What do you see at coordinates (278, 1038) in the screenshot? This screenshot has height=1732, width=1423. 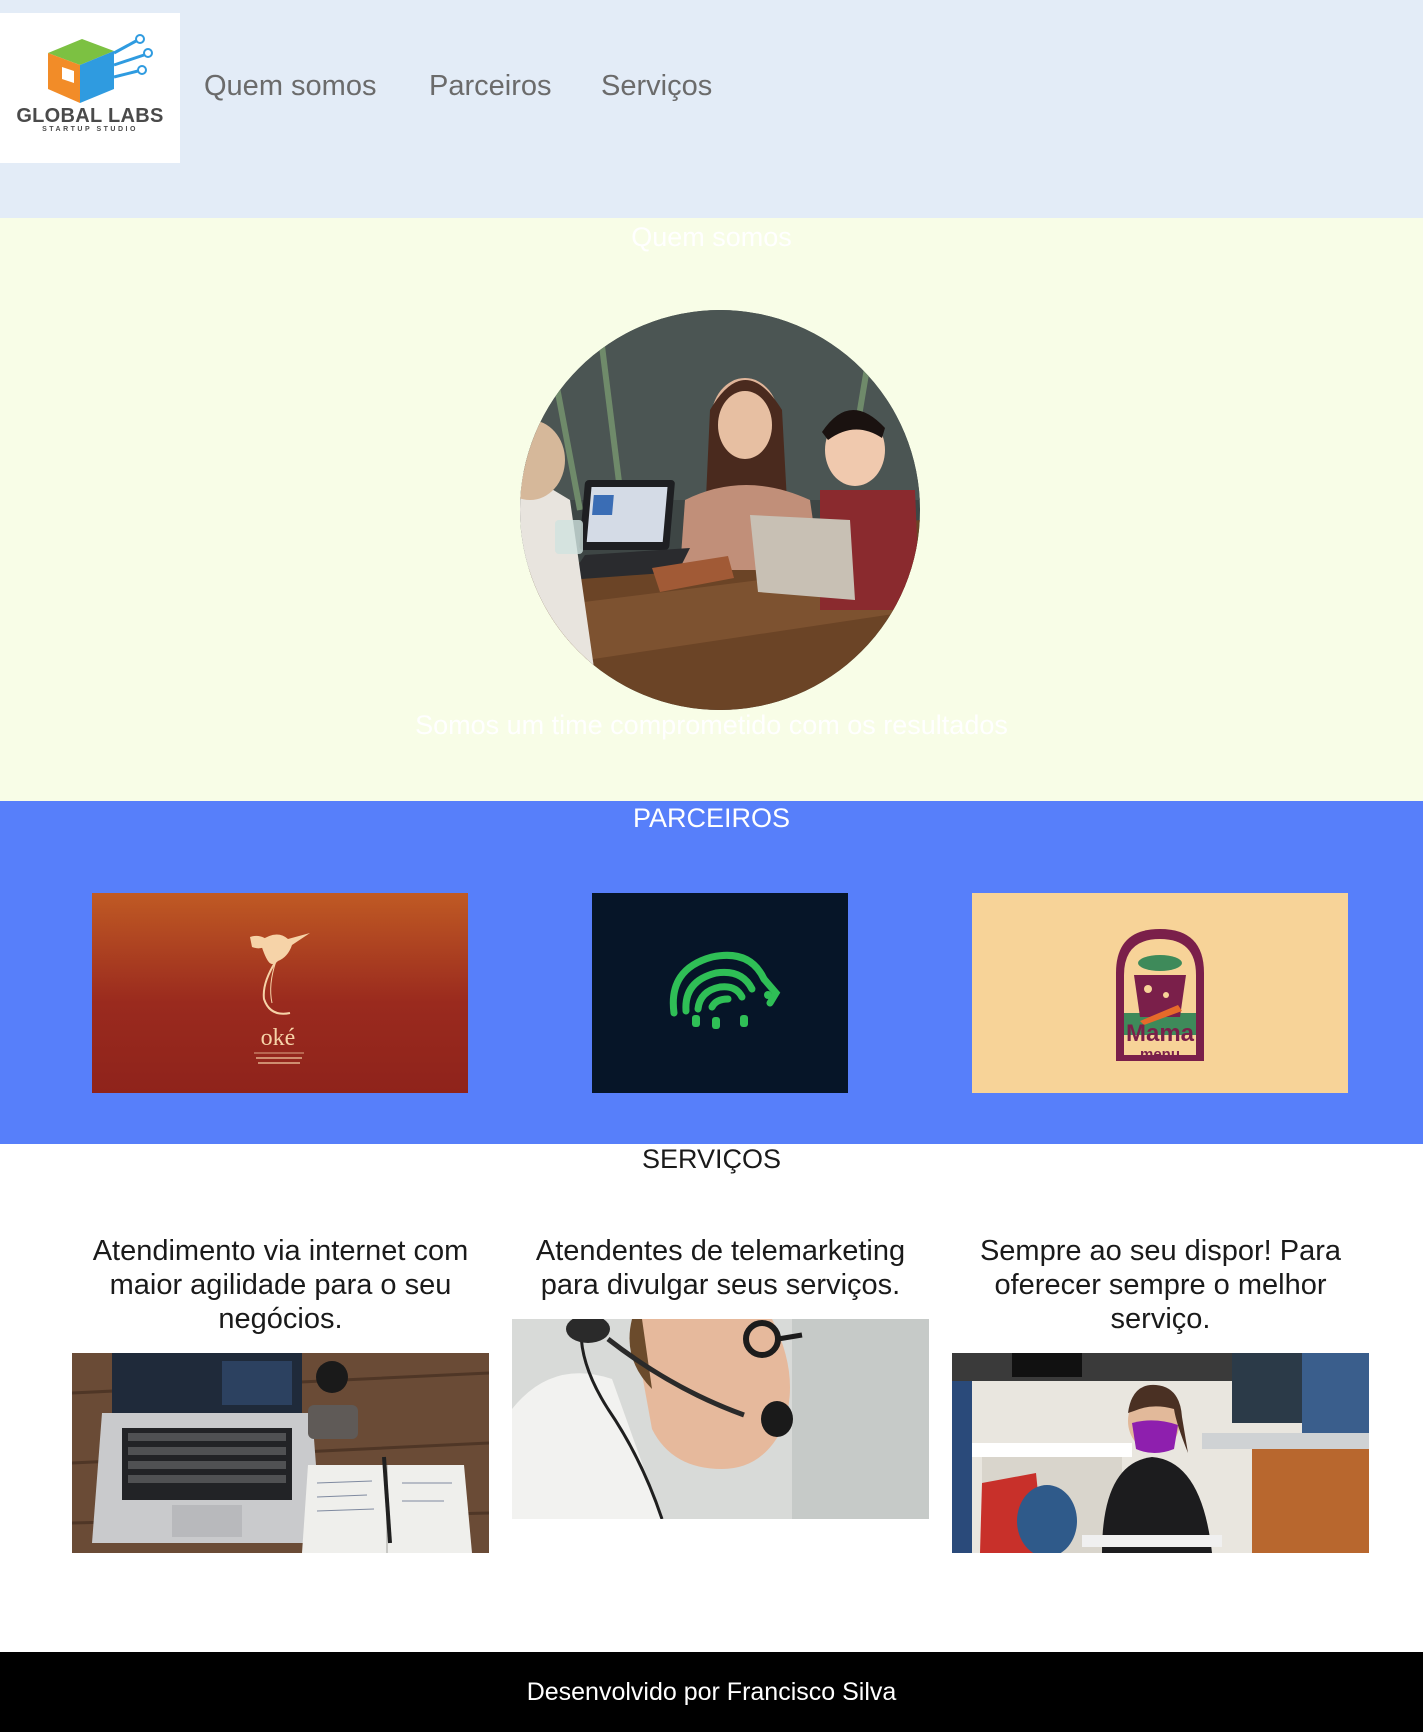 I see `partner-oke-name: oké` at bounding box center [278, 1038].